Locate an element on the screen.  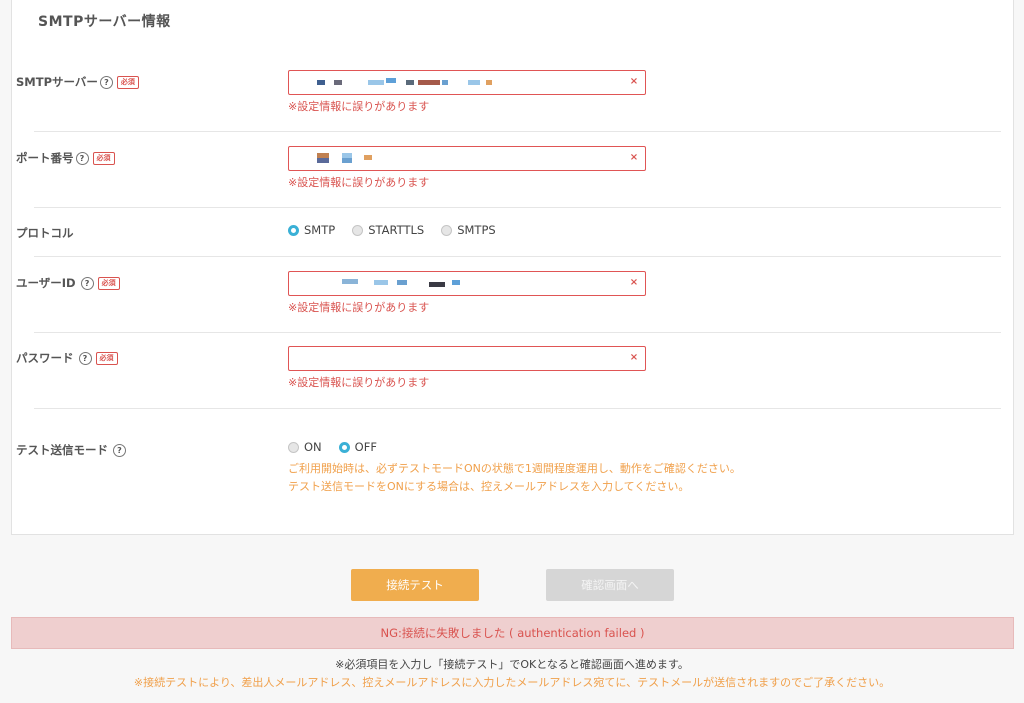
test-mode-option-off: OFF is located at coordinates (357, 447).